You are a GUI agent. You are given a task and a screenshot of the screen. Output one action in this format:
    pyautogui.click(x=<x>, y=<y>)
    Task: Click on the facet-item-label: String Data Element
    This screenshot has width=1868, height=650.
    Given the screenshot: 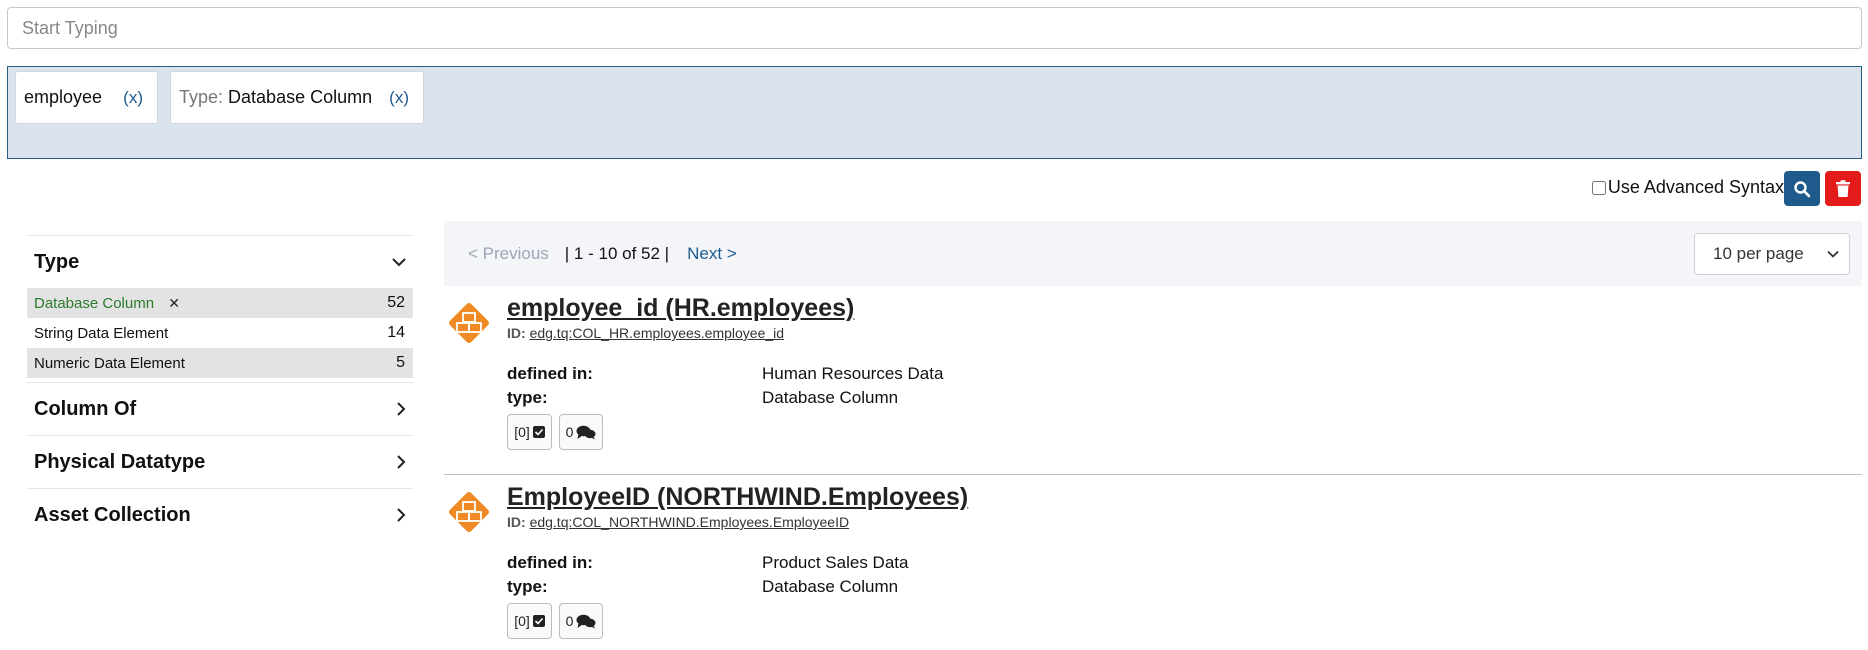 What is the action you would take?
    pyautogui.click(x=101, y=333)
    